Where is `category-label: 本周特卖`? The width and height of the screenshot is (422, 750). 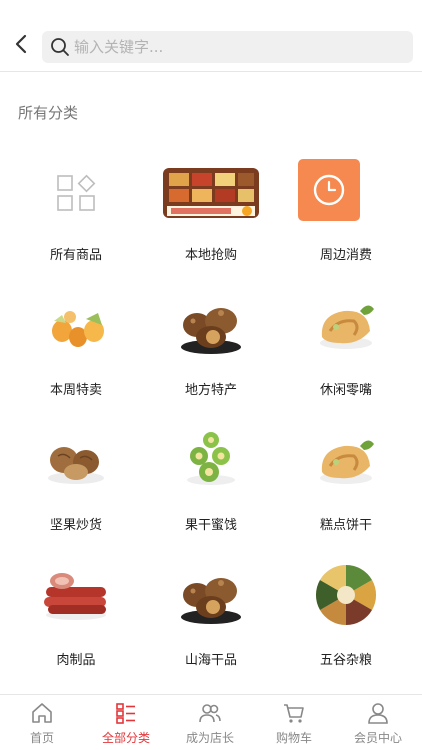
category-label: 本周特卖 is located at coordinates (75, 390).